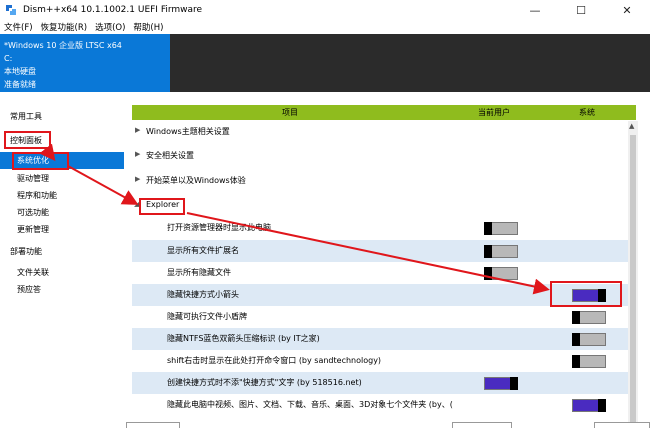  What do you see at coordinates (387, 425) in the screenshot?
I see `bottom-button-bar` at bounding box center [387, 425].